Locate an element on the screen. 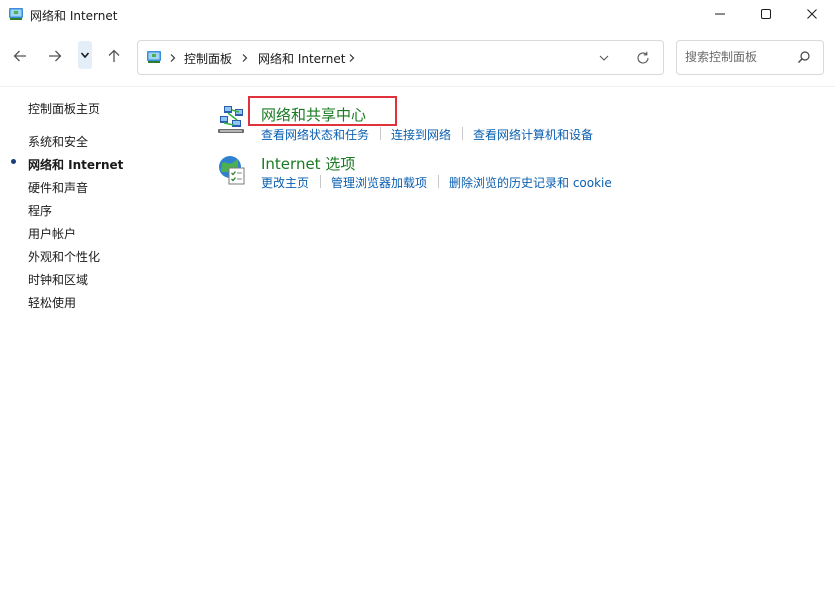  minimize-button is located at coordinates (720, 14).